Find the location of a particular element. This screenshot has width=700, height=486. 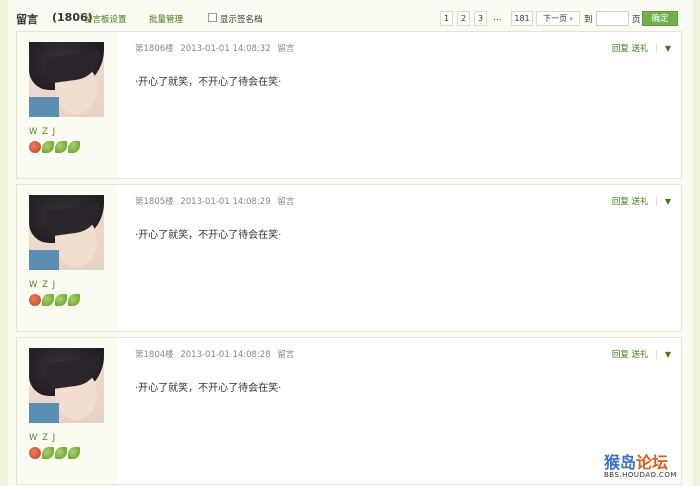

pagination-page-3: 3 is located at coordinates (480, 18).